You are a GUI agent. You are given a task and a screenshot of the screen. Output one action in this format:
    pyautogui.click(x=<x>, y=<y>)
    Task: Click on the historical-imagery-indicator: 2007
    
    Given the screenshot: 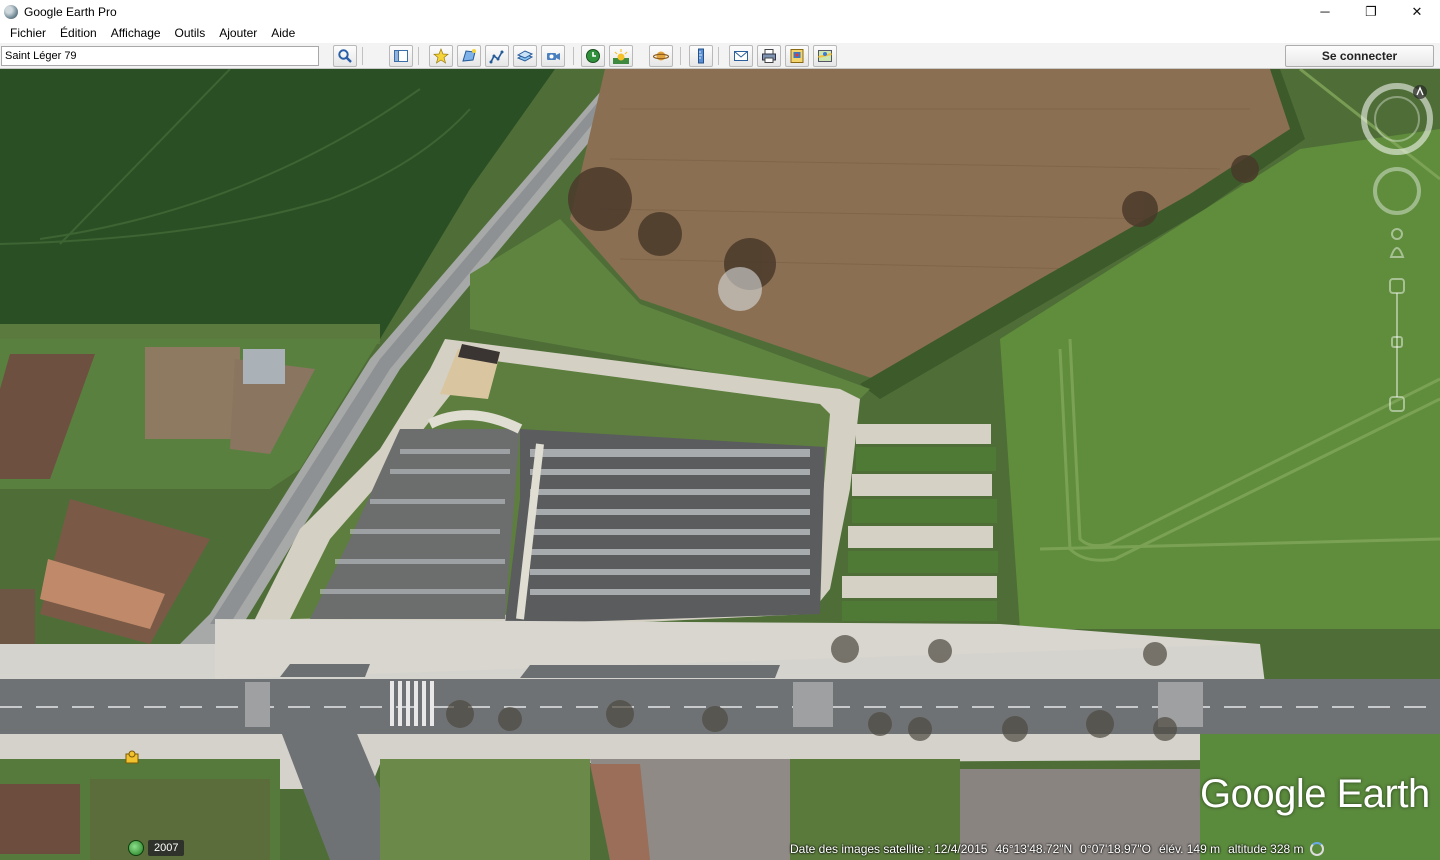 What is the action you would take?
    pyautogui.click(x=156, y=848)
    